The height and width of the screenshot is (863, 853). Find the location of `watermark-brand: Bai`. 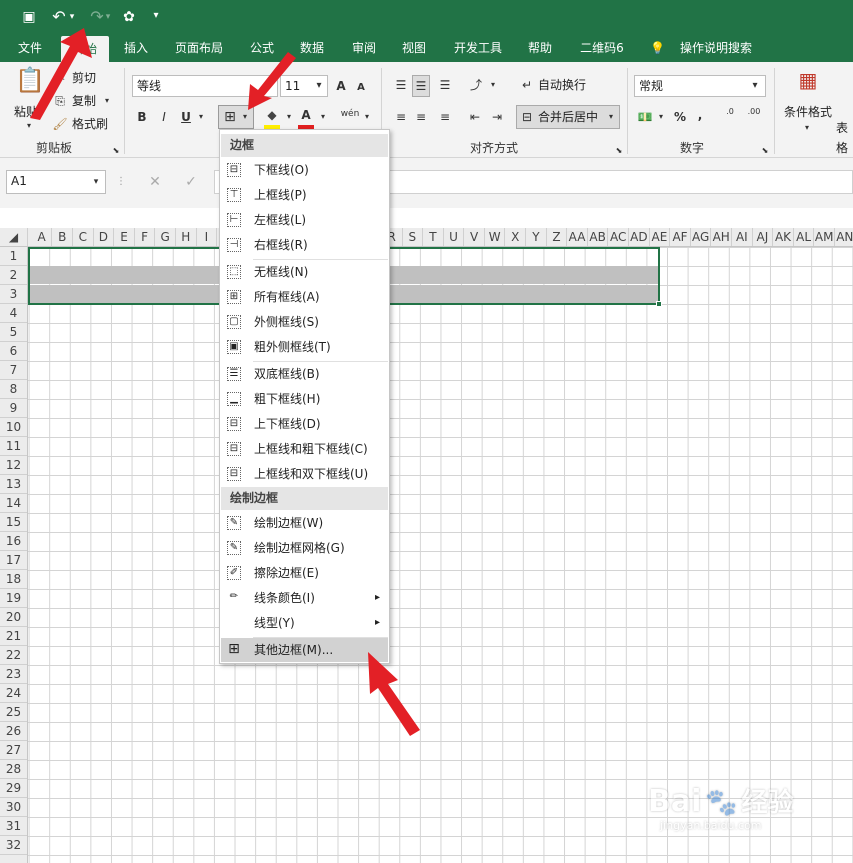

watermark-brand: Bai is located at coordinates (675, 801).